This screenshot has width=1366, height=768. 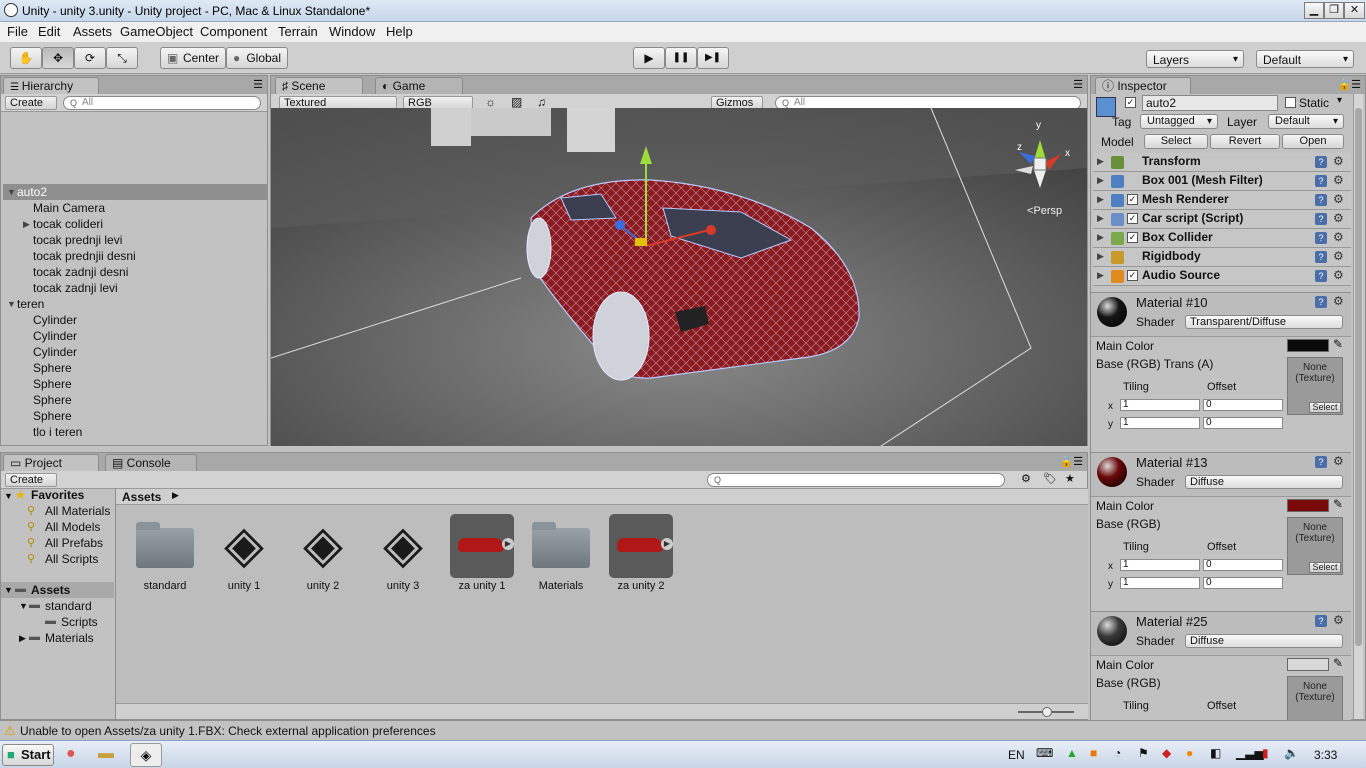 I want to click on antivirus-icon: ◆, so click(x=1166, y=753).